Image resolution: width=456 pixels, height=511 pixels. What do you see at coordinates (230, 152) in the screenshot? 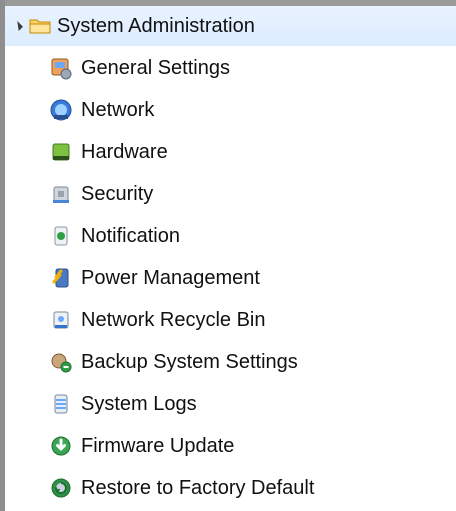
I see `tree-item-hardware: Hardware` at bounding box center [230, 152].